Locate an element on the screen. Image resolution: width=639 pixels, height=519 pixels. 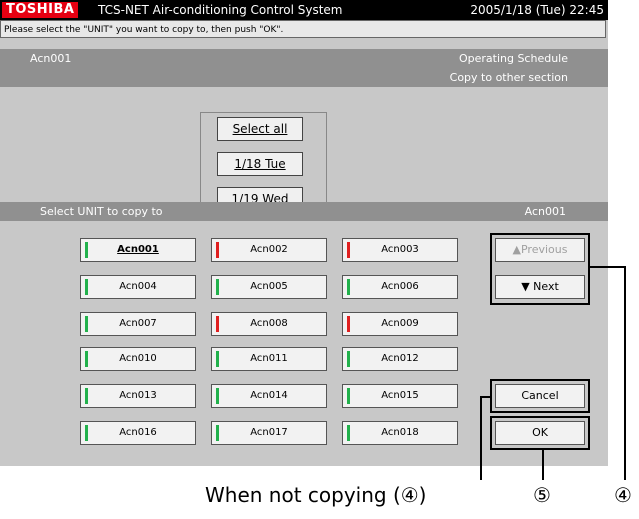
unit-label: Acn009 is located at coordinates (400, 323).